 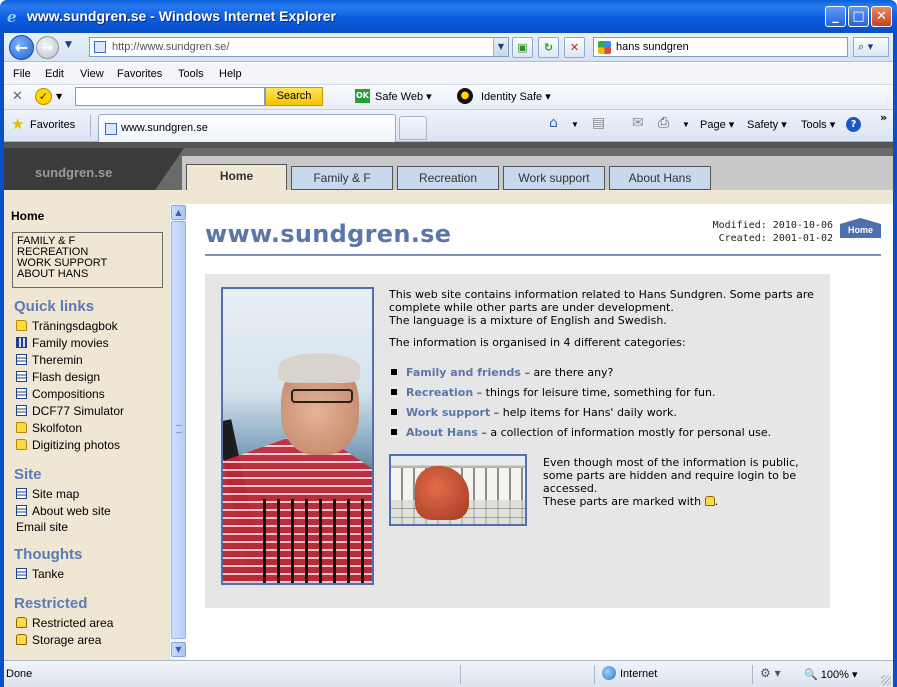 What do you see at coordinates (772, 225) in the screenshot?
I see `modified-date: Modified: 2010-10-06` at bounding box center [772, 225].